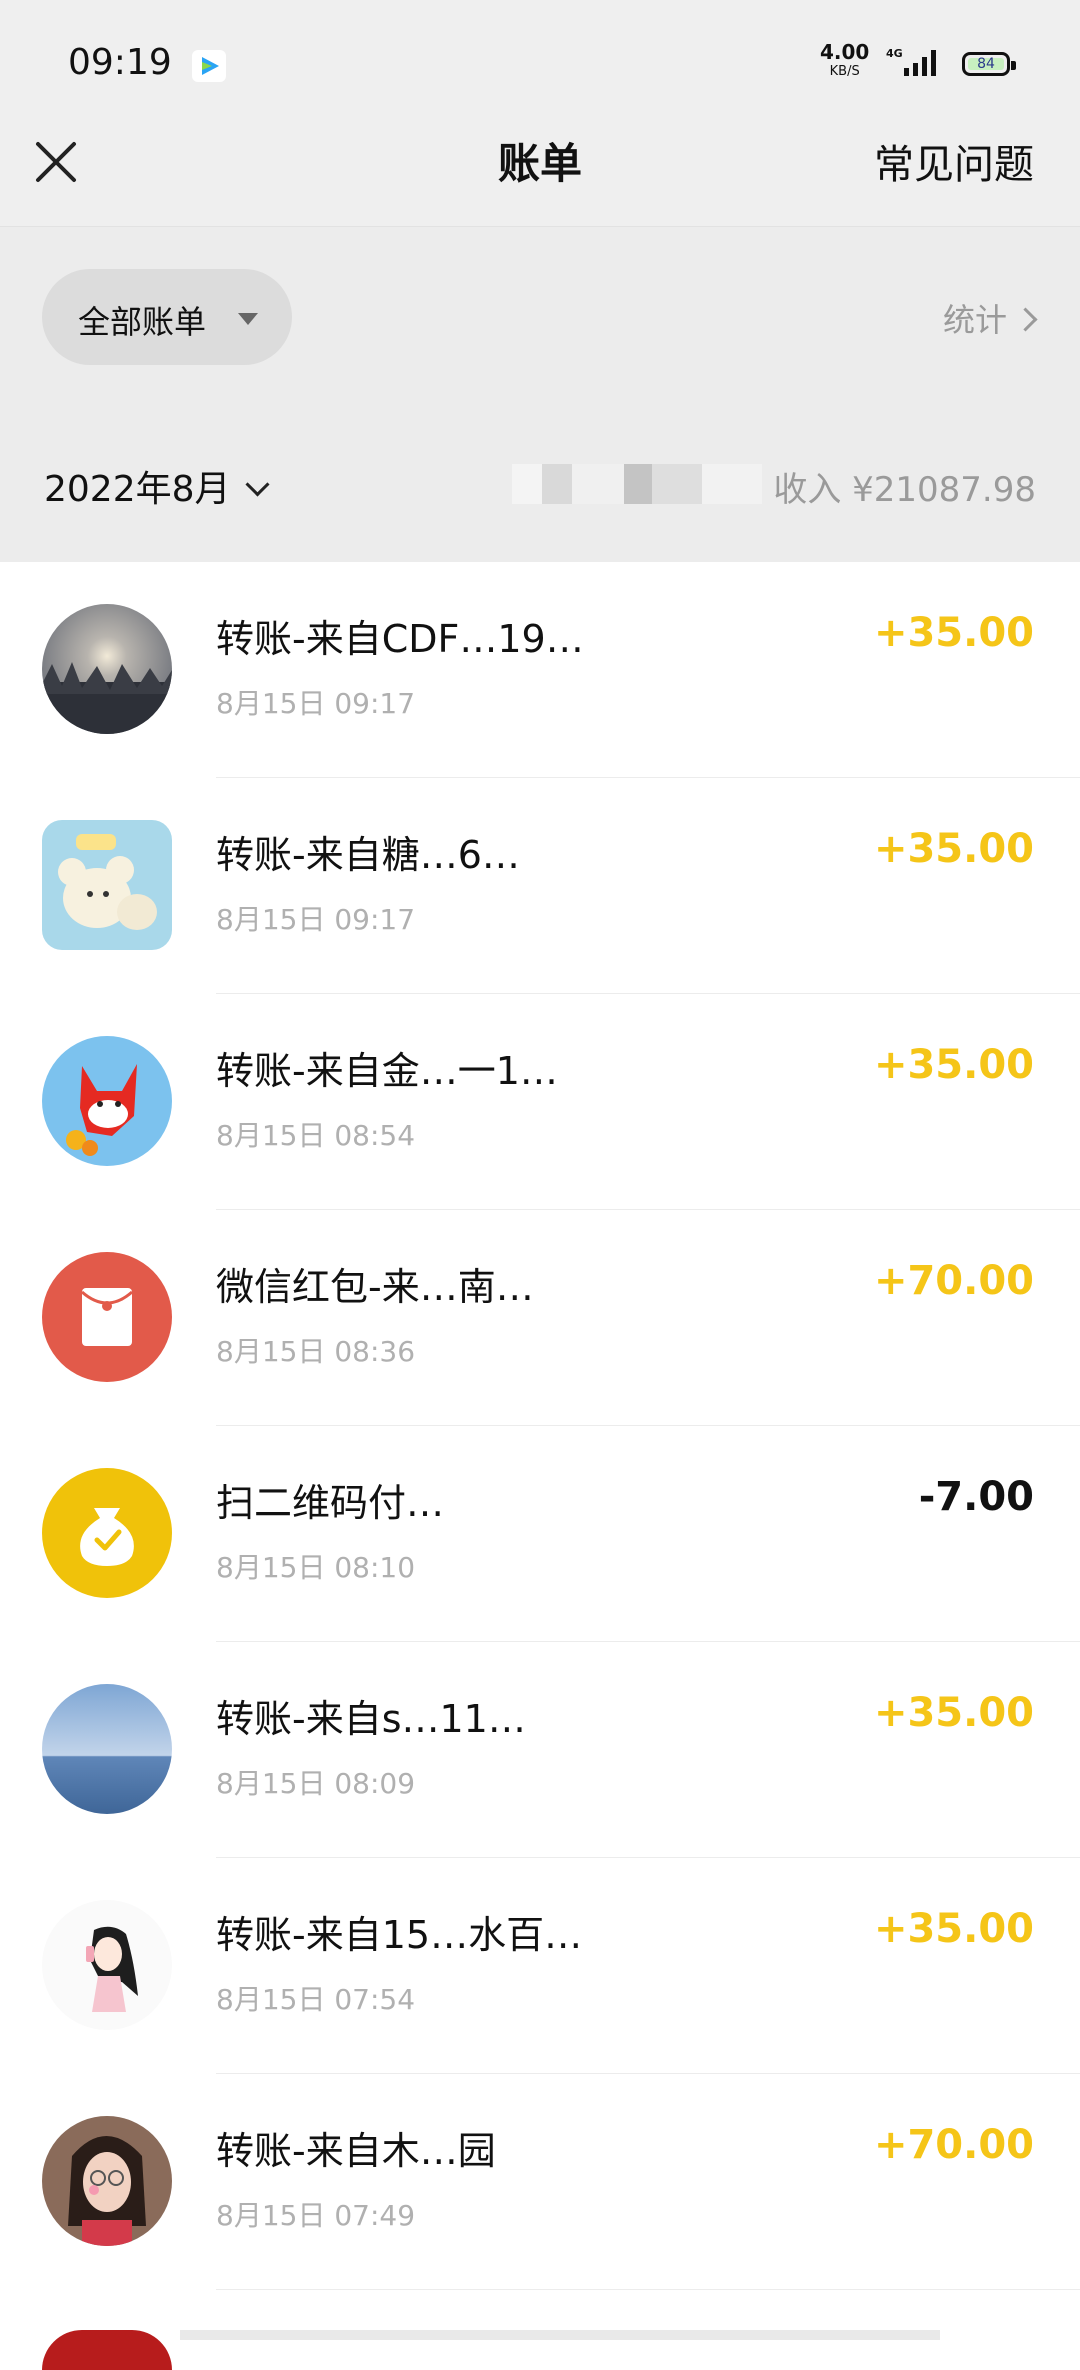 This screenshot has height=2370, width=1080. What do you see at coordinates (540, 319) in the screenshot?
I see `filter-bar: 全部账单 统计` at bounding box center [540, 319].